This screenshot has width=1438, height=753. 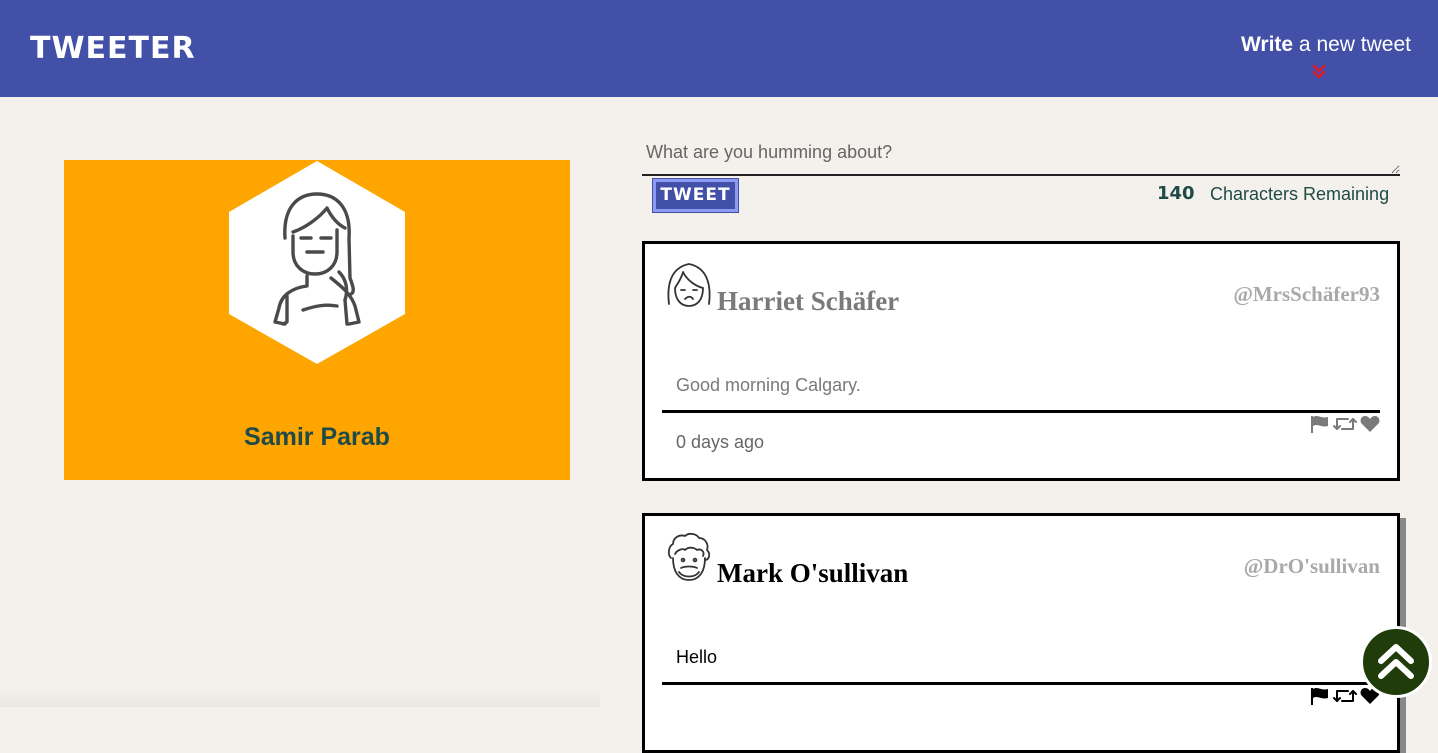 I want to click on scroll-to-top-button, so click(x=1396, y=662).